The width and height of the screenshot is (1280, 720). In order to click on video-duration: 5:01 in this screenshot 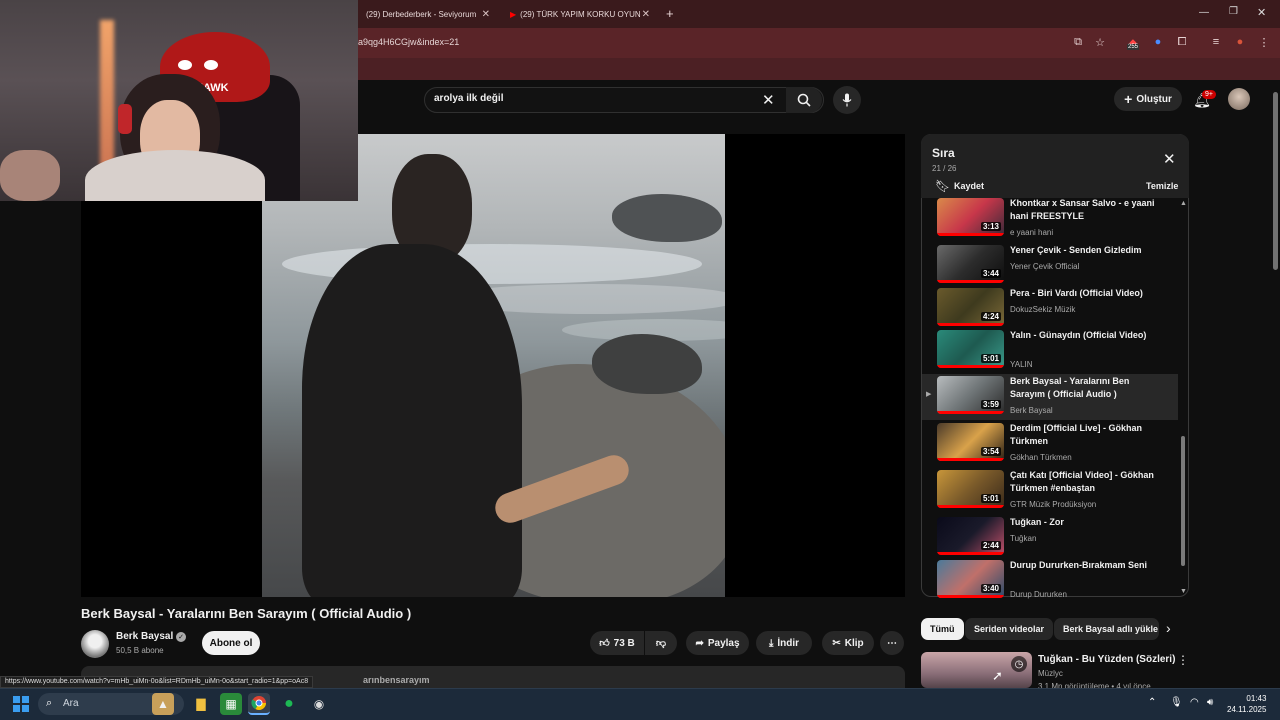, I will do `click(990, 498)`.